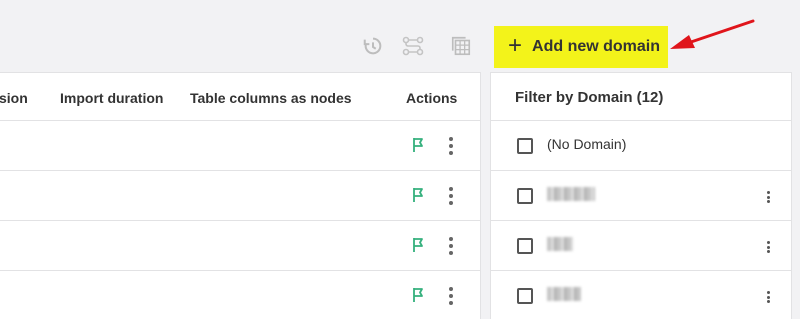 Image resolution: width=800 pixels, height=319 pixels. I want to click on filter-title: Filter by Domain (12), so click(641, 97).